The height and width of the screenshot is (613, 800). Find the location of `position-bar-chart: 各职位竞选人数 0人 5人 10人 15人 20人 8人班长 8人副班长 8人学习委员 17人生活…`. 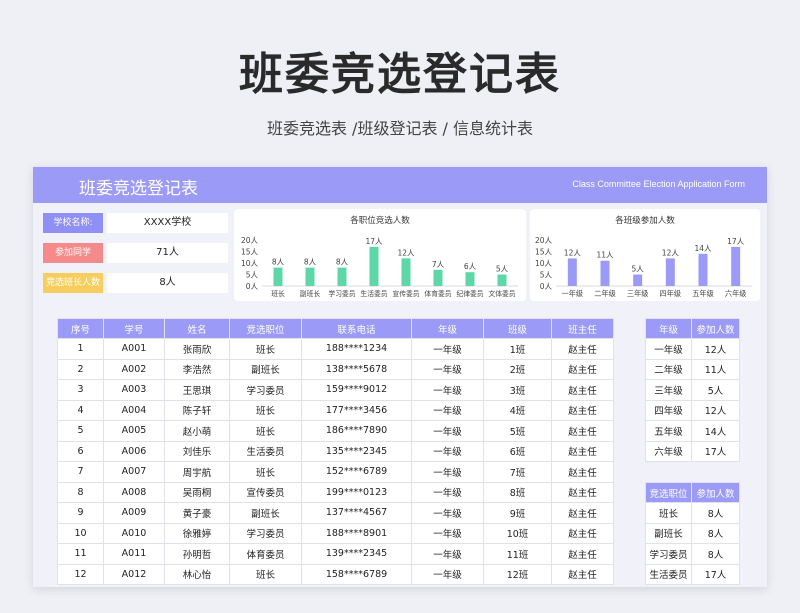

position-bar-chart: 各职位竞选人数 0人 5人 10人 15人 20人 8人班长 8人副班长 8人学习委员 17人生活… is located at coordinates (379, 256).